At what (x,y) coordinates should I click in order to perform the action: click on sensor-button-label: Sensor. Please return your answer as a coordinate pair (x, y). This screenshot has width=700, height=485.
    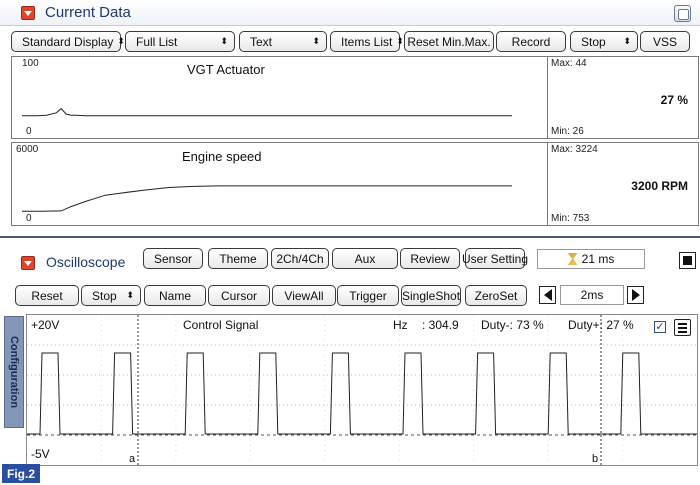
    Looking at the image, I should click on (173, 258).